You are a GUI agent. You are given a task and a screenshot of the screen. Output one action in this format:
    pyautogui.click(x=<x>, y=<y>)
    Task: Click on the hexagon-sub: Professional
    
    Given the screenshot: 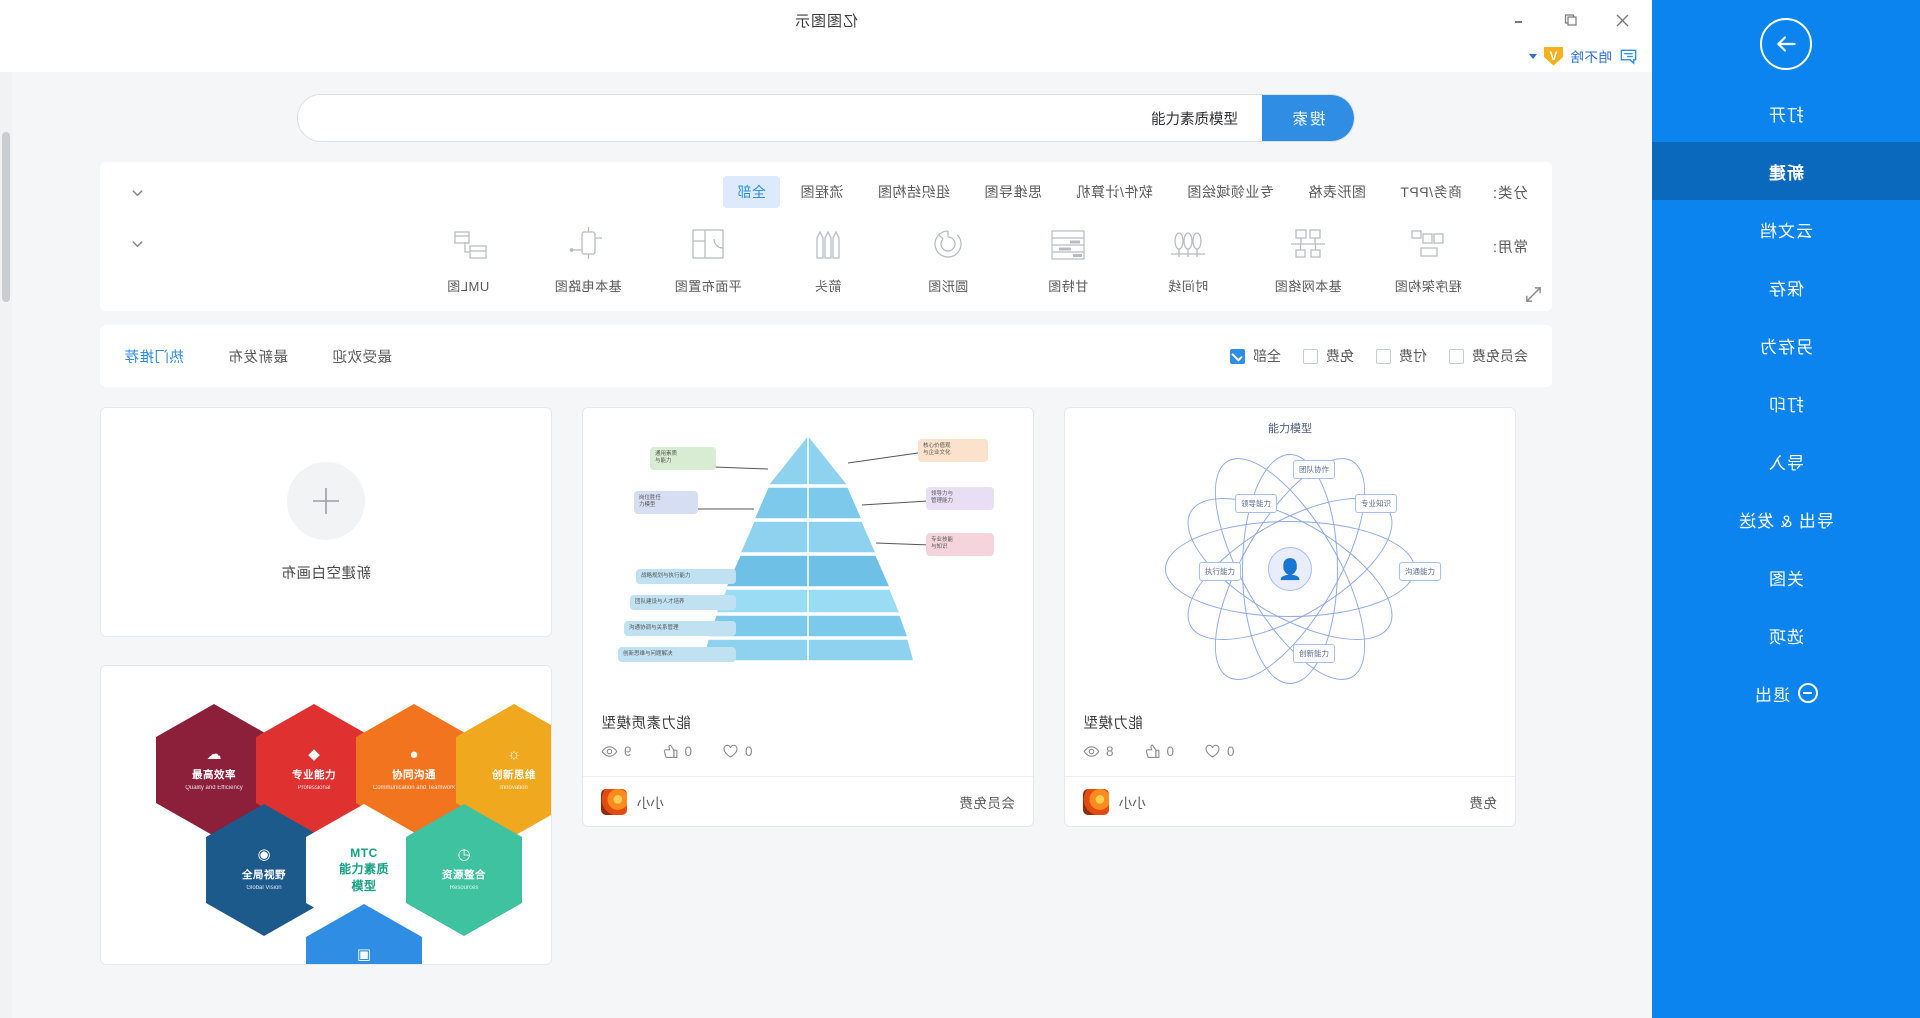 What is the action you would take?
    pyautogui.click(x=314, y=788)
    